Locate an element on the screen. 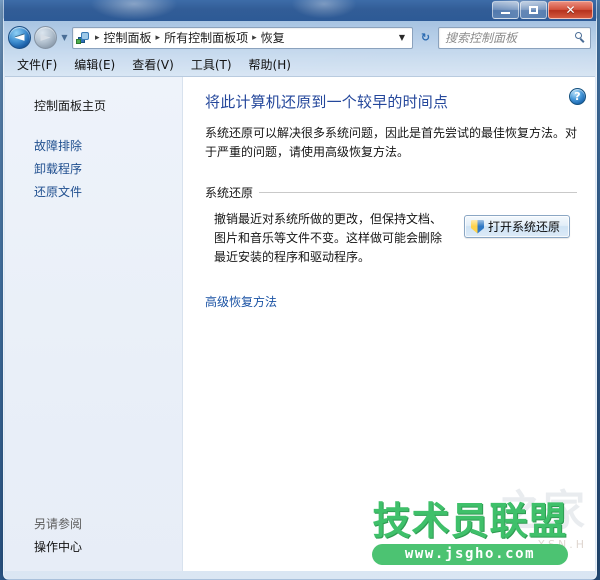 The width and height of the screenshot is (600, 580). section-divider is located at coordinates (418, 192).